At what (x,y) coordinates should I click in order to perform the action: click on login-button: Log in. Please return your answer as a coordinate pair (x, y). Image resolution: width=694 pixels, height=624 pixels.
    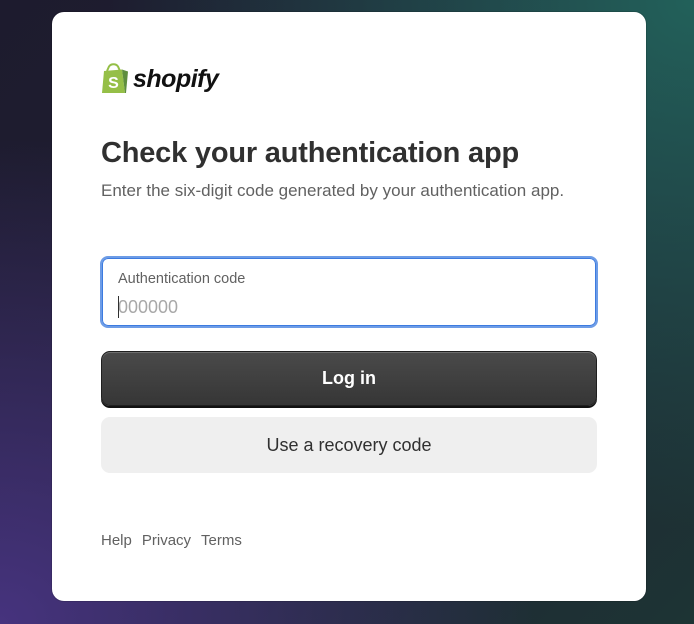
    Looking at the image, I should click on (349, 378).